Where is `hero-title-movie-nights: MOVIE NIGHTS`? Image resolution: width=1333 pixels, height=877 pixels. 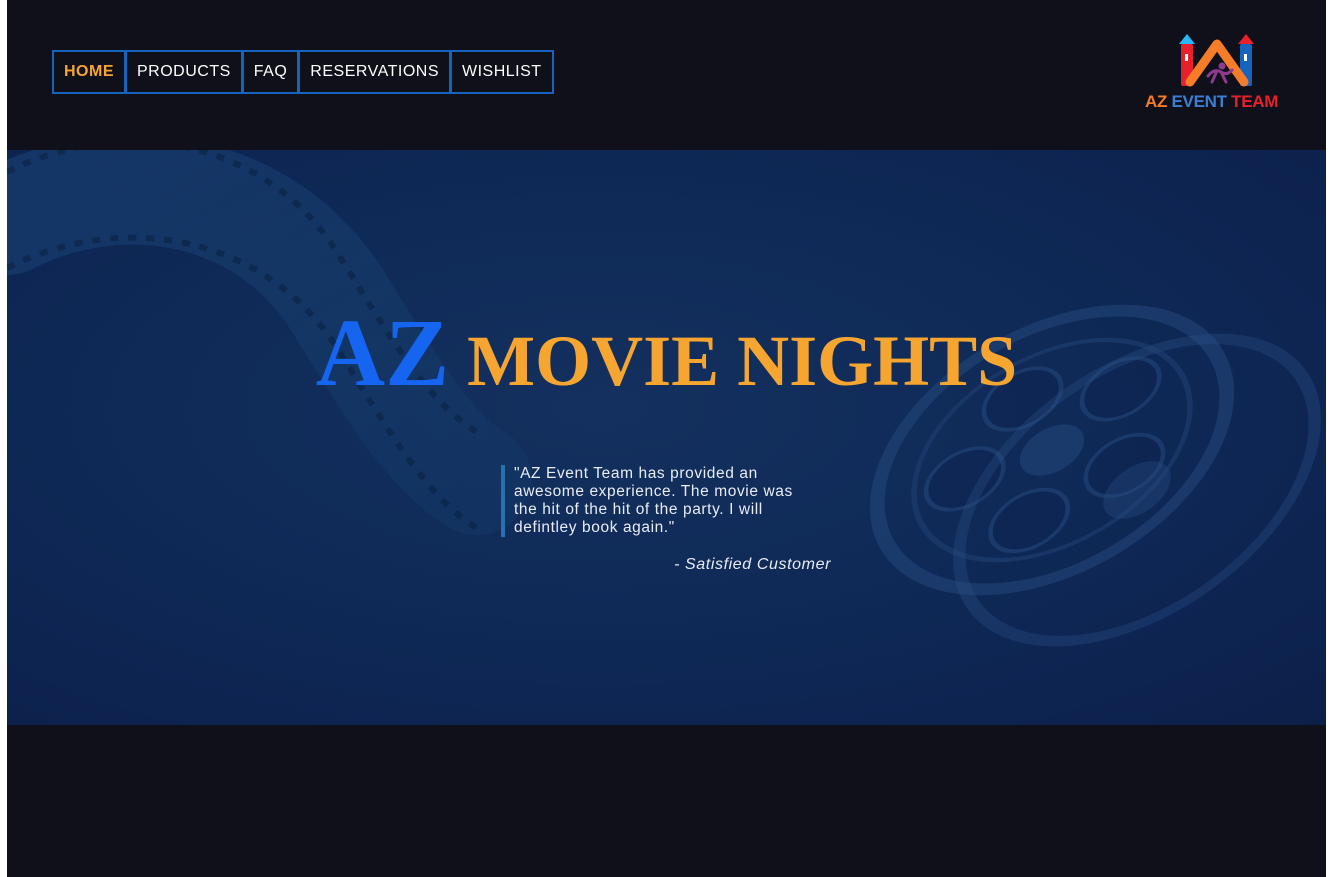
hero-title-movie-nights: MOVIE NIGHTS is located at coordinates (742, 361).